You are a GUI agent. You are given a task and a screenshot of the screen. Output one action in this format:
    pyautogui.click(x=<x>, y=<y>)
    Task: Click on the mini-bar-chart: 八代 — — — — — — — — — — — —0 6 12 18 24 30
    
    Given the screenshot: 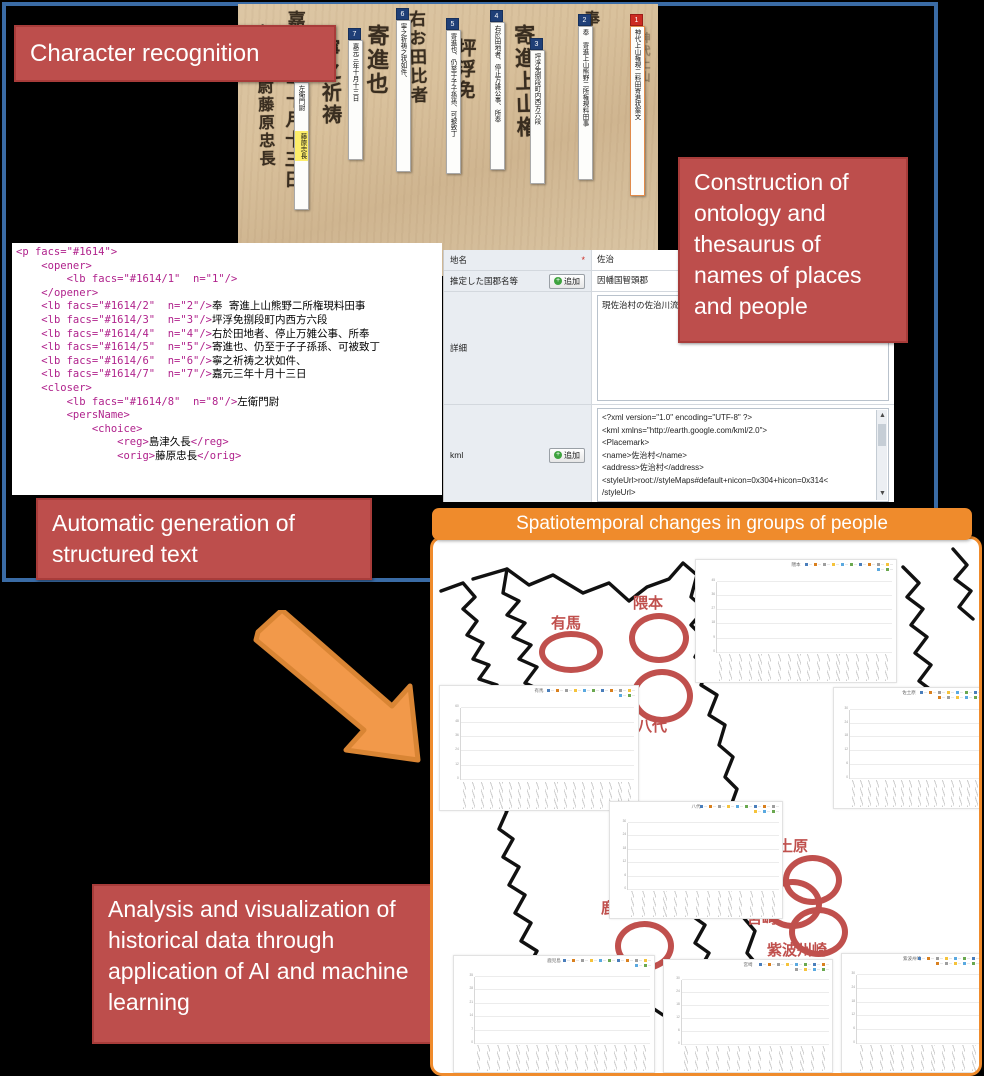 What is the action you would take?
    pyautogui.click(x=696, y=860)
    